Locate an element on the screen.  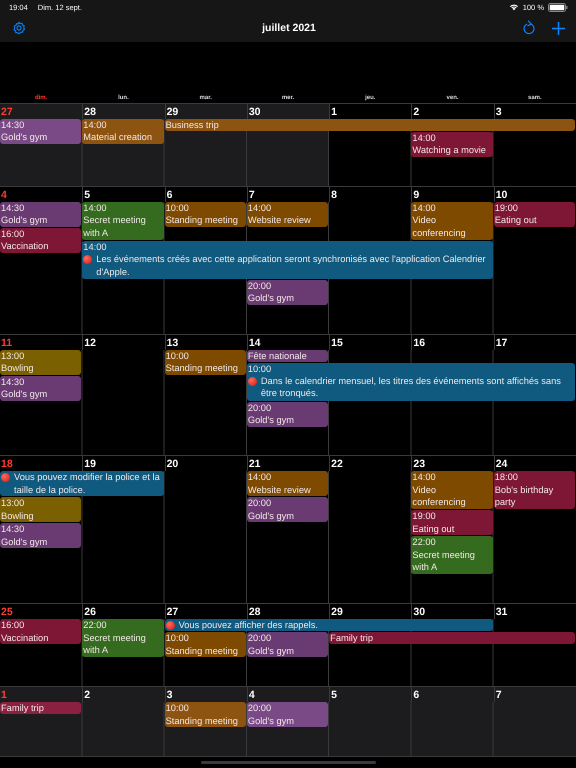
event-chip: Fête nationale is located at coordinates (287, 356).